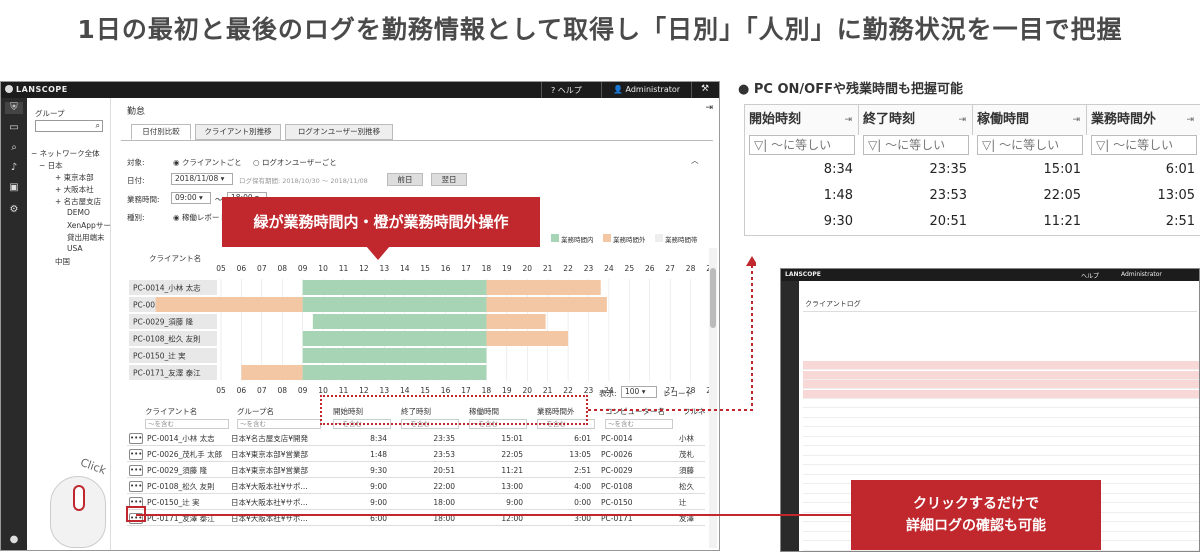 The image size is (1200, 552). What do you see at coordinates (207, 162) in the screenshot?
I see `radio-per-client: ◉ クライアントごと` at bounding box center [207, 162].